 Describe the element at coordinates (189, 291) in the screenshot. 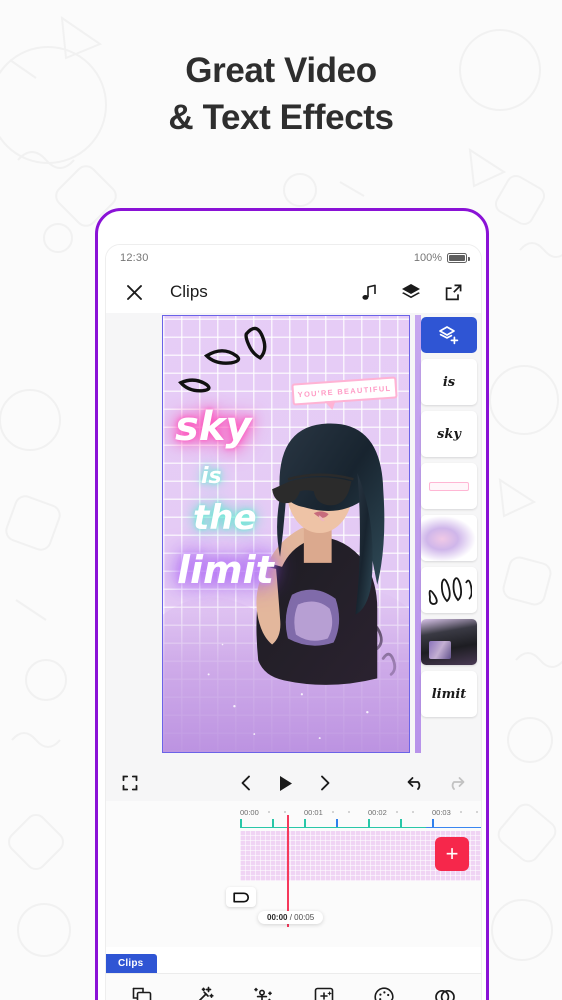

I see `app-bar-title: Clips` at that location.